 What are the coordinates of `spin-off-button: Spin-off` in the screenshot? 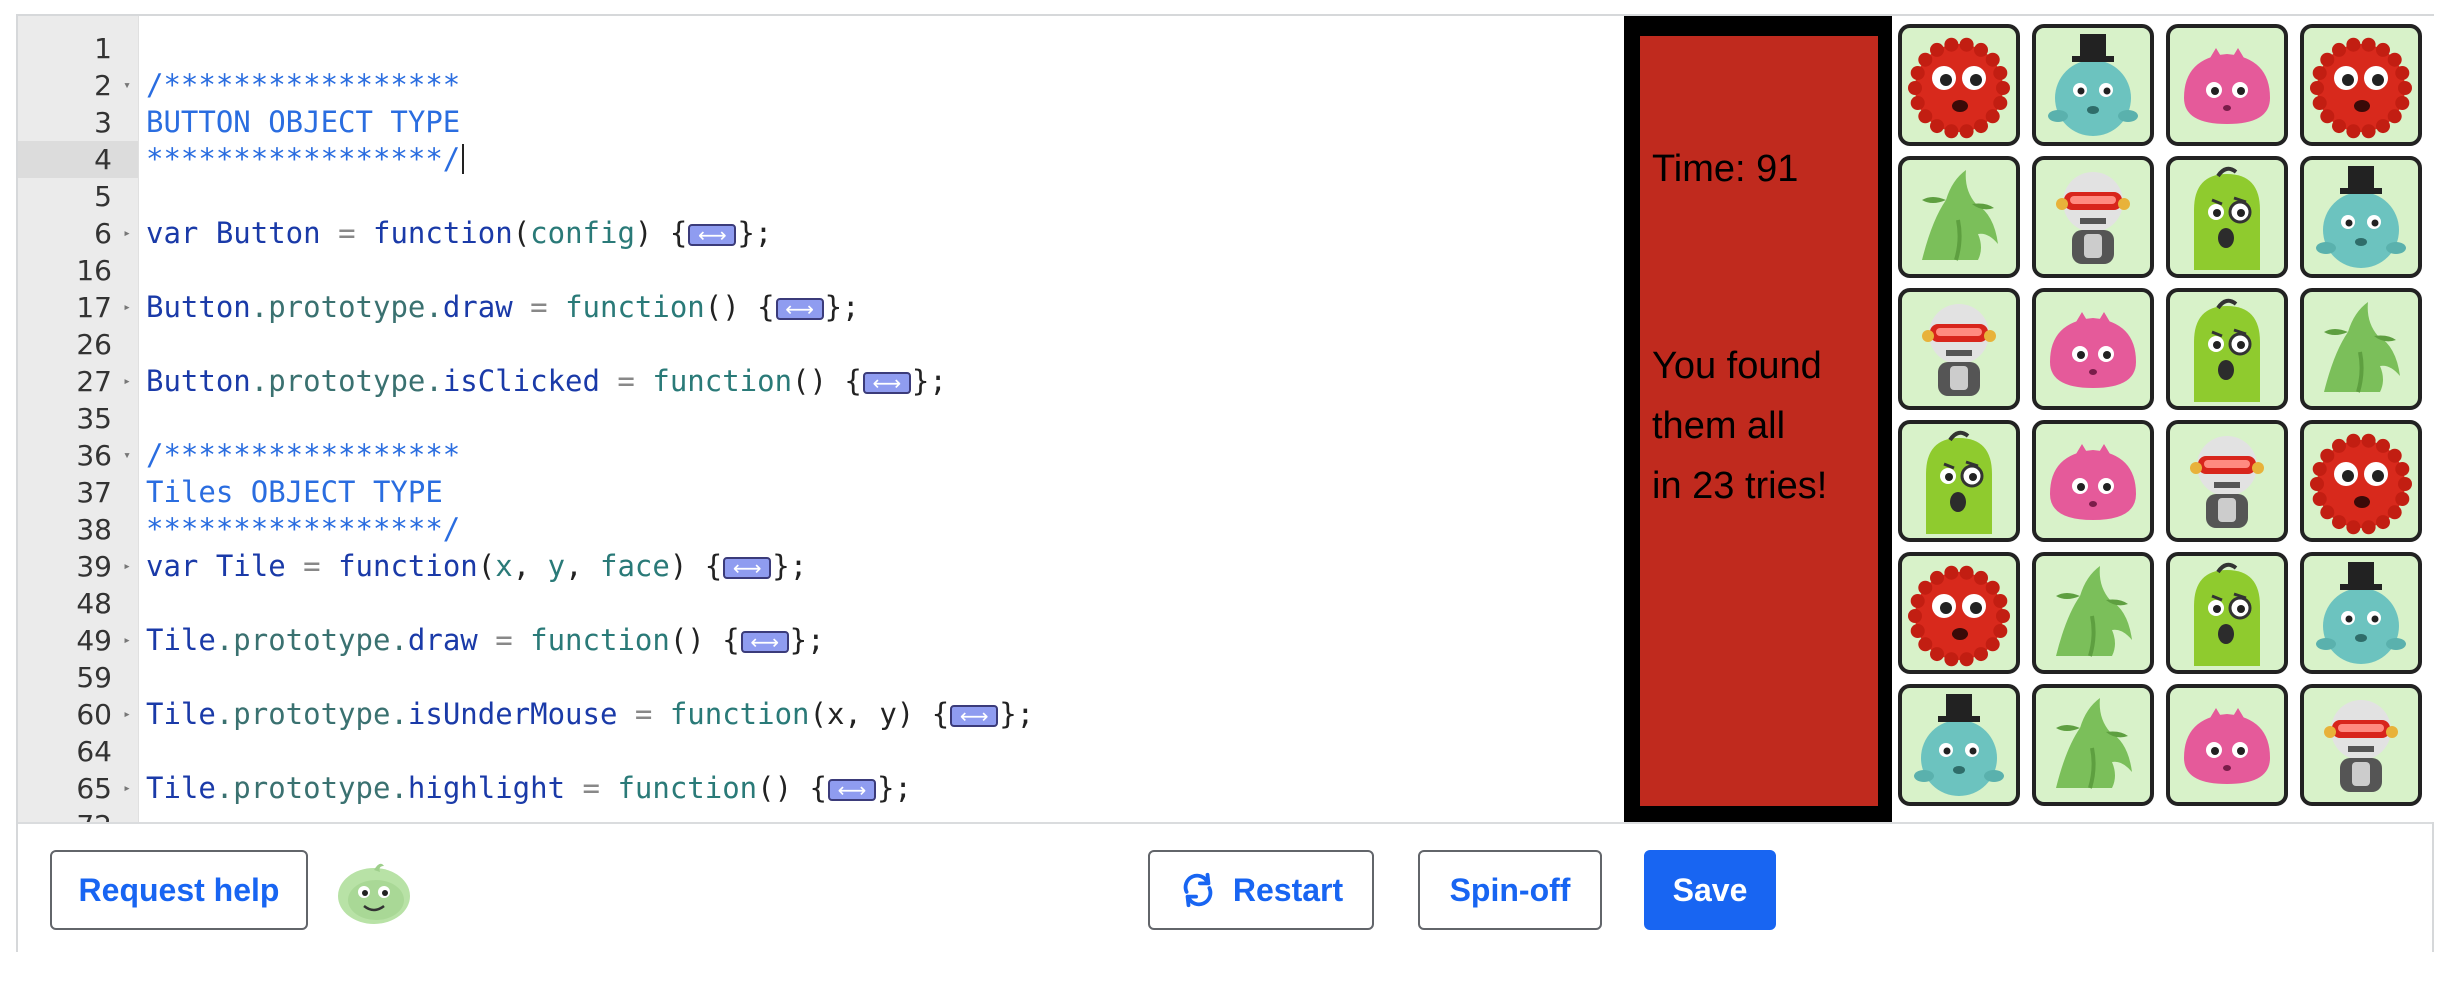 It's located at (1510, 890).